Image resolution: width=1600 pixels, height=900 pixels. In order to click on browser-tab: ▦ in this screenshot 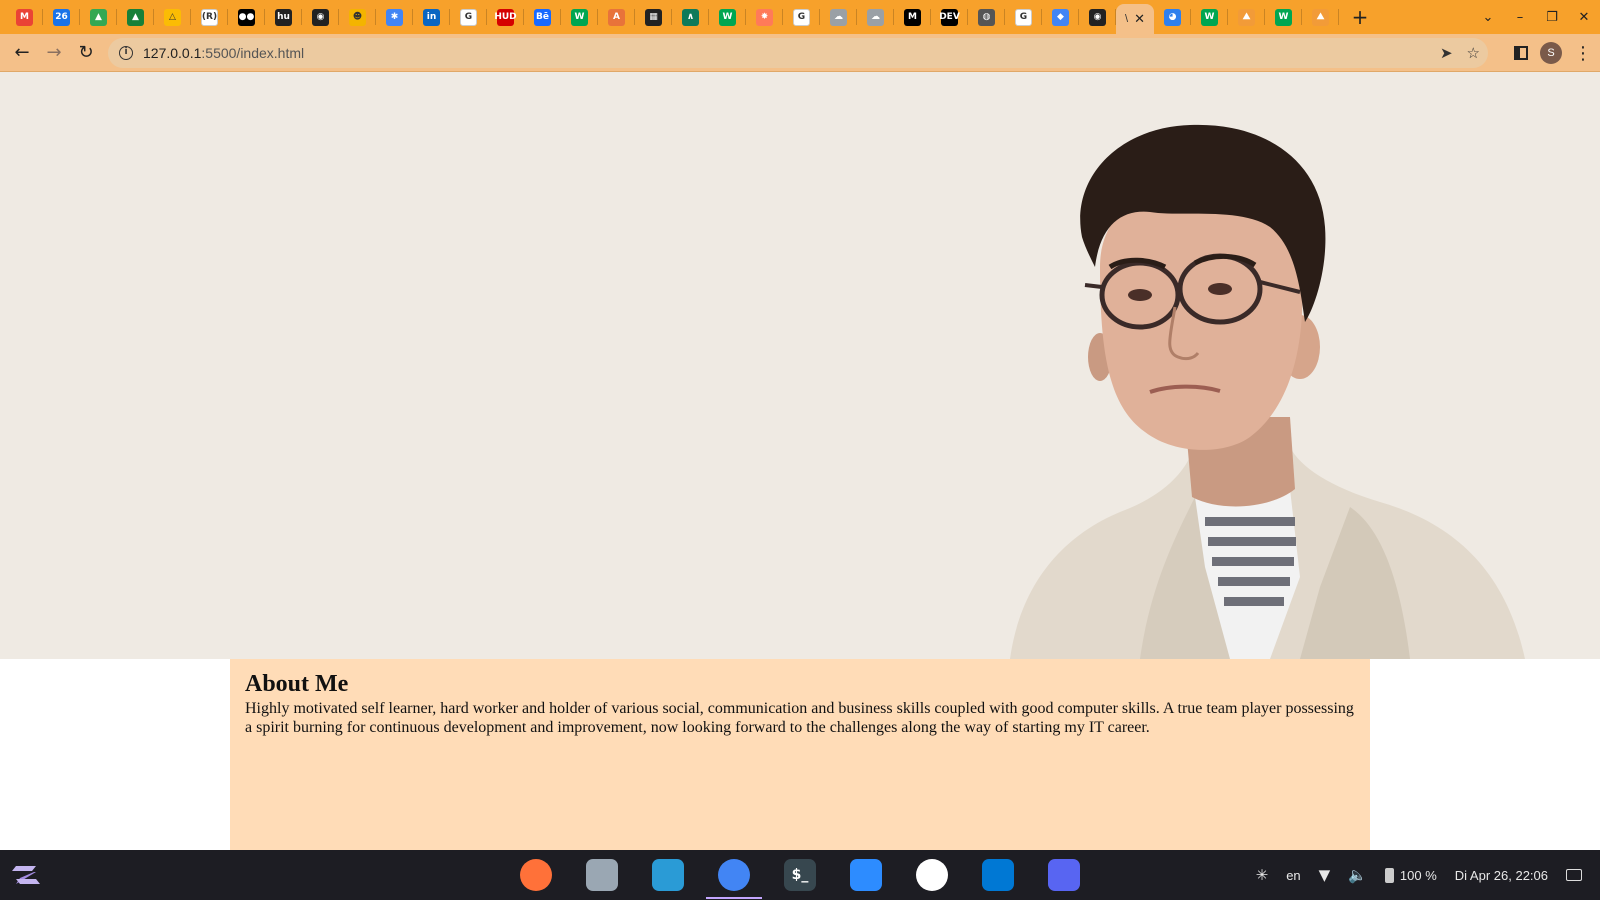, I will do `click(653, 17)`.